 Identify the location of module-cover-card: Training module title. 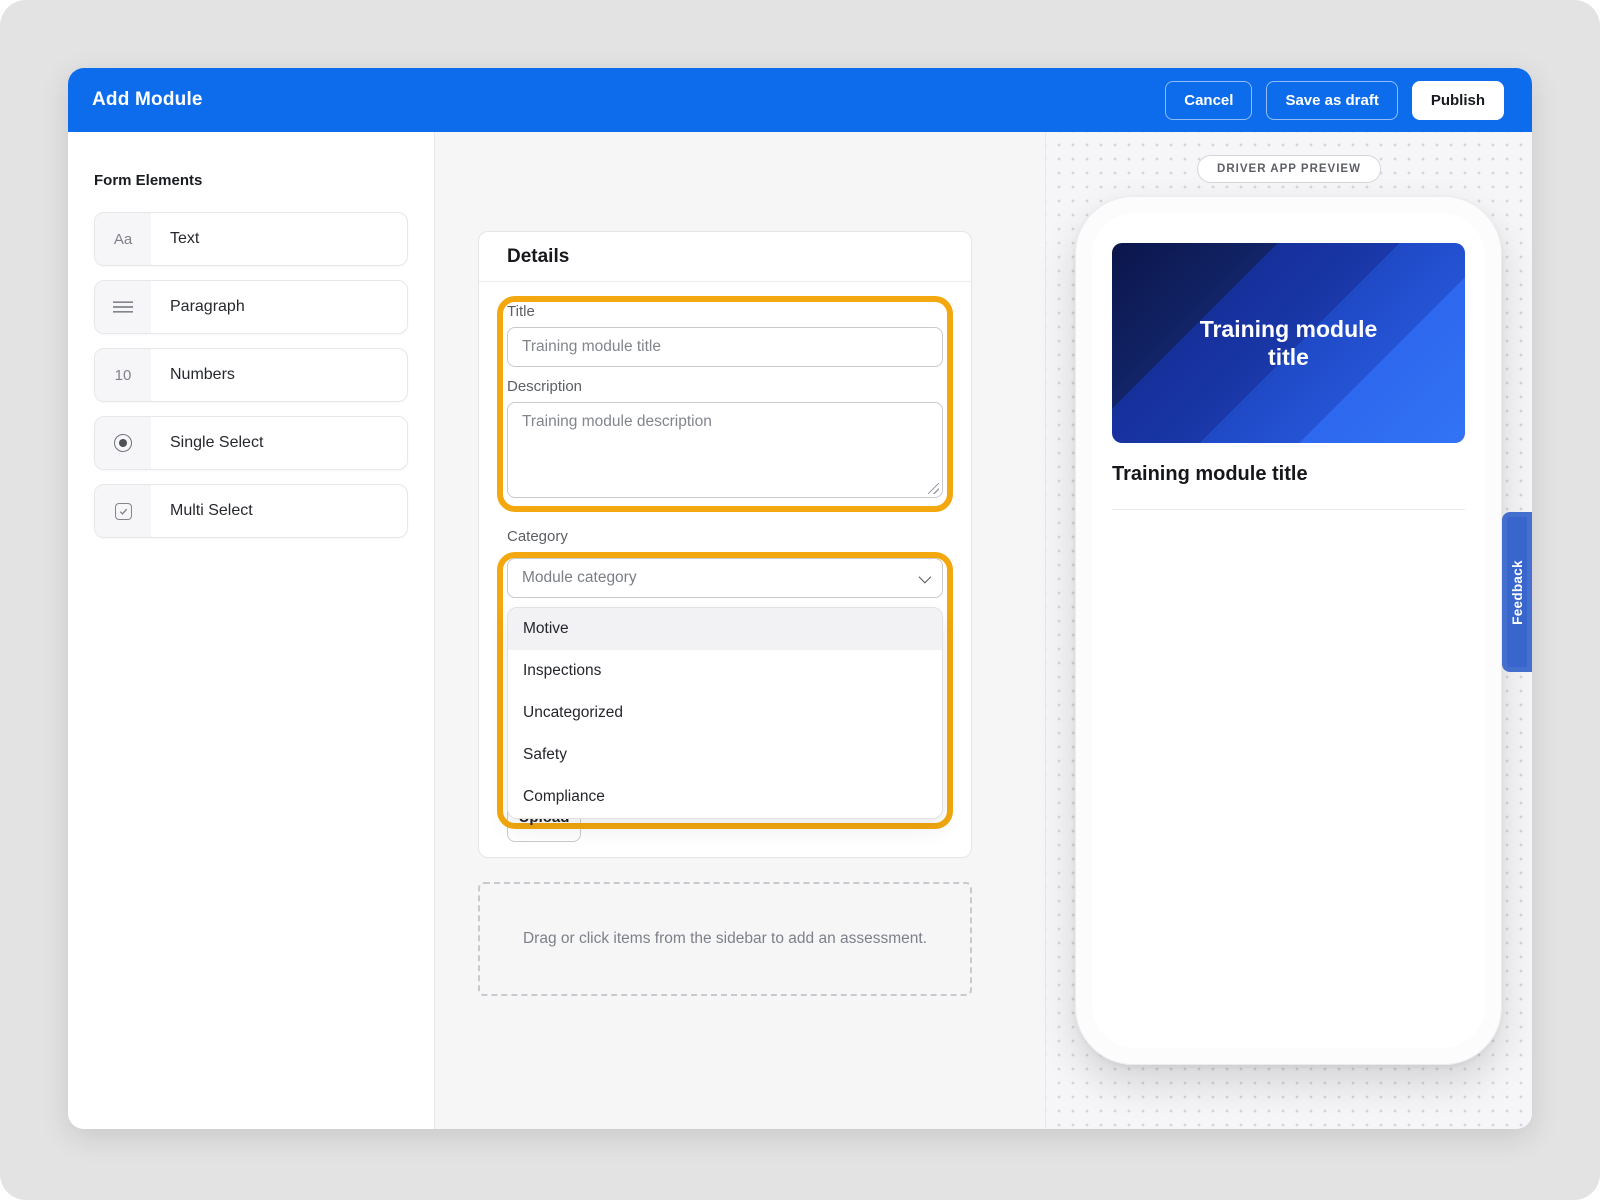
(1288, 343).